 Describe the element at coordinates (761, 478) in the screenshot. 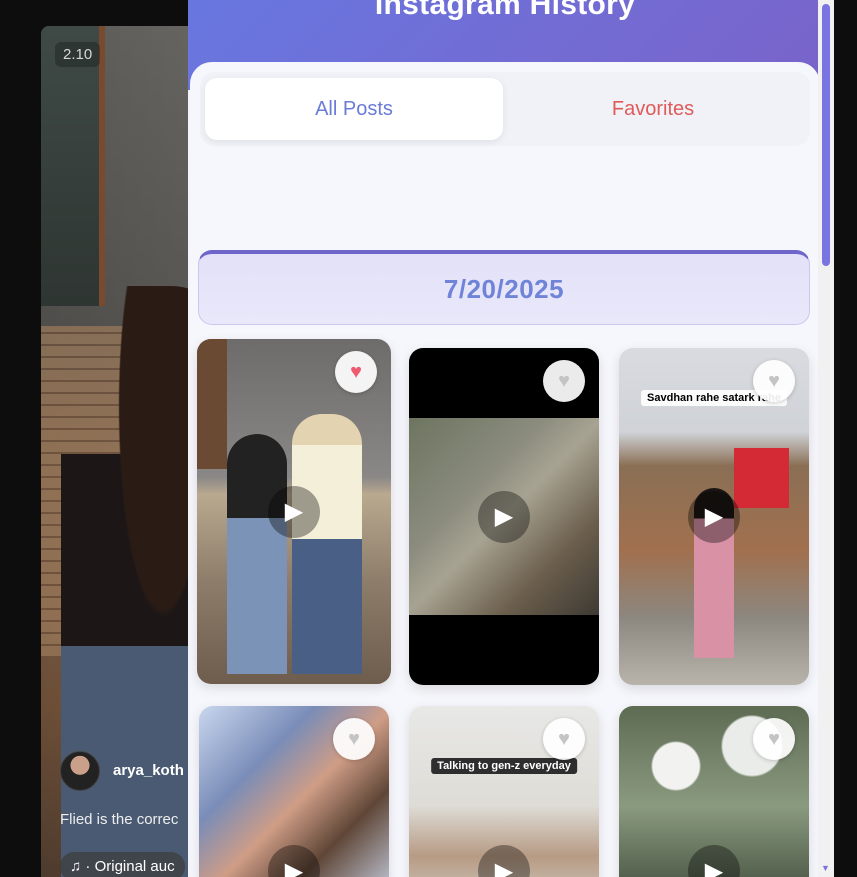

I see `thumbnail-red-cloth` at that location.